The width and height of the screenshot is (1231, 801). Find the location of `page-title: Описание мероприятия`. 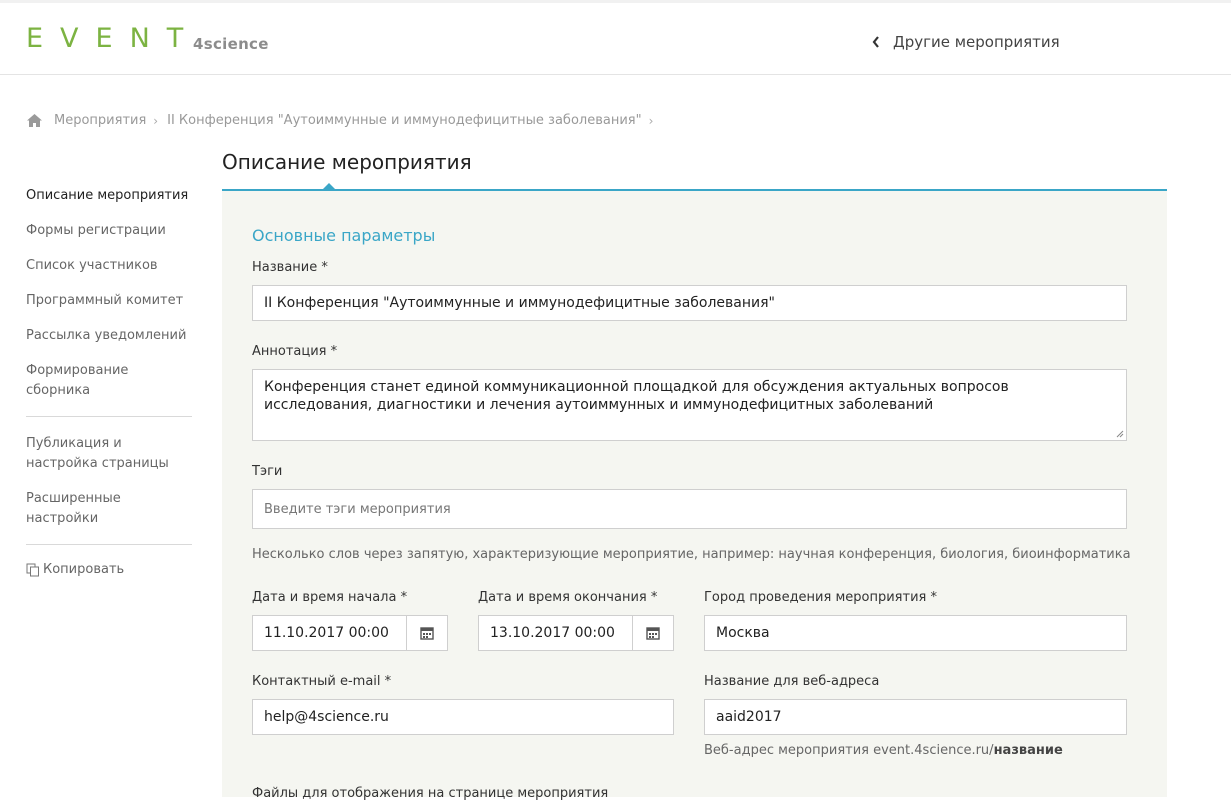

page-title: Описание мероприятия is located at coordinates (347, 162).